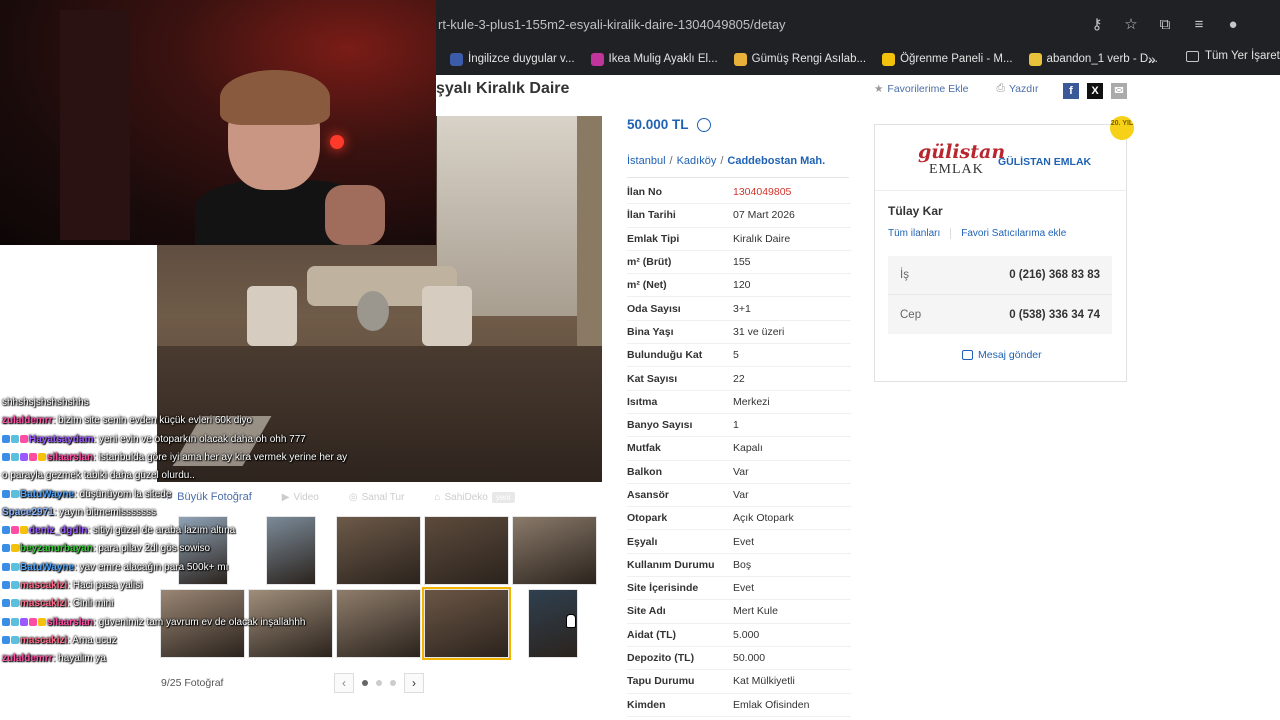 The height and width of the screenshot is (720, 1280). I want to click on x-twitter-icon: X, so click(1095, 91).